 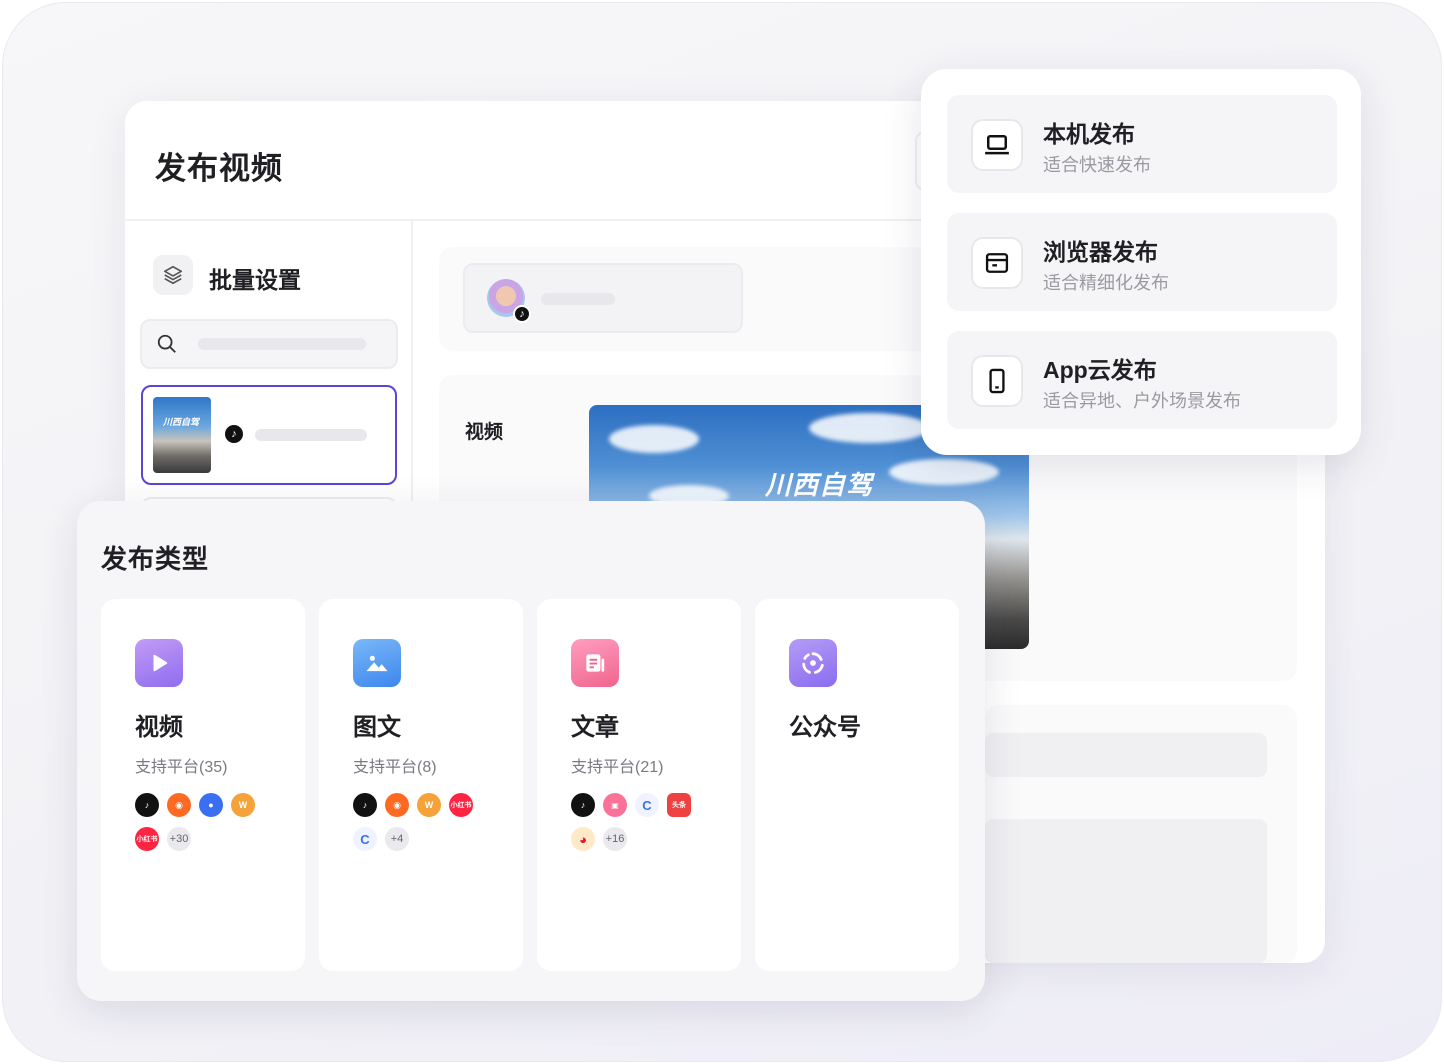 What do you see at coordinates (857, 785) in the screenshot?
I see `type-card-official-account: 公众号` at bounding box center [857, 785].